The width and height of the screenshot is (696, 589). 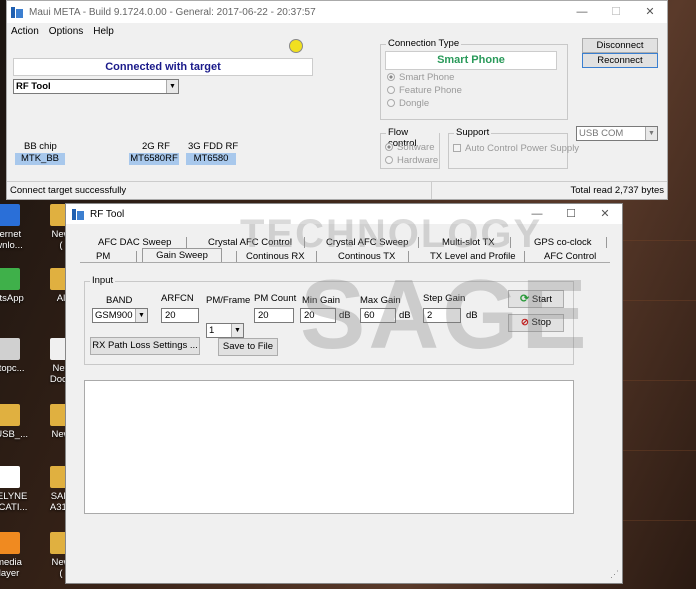 I want to click on tool-select-value: RF Tool, so click(x=33, y=86).